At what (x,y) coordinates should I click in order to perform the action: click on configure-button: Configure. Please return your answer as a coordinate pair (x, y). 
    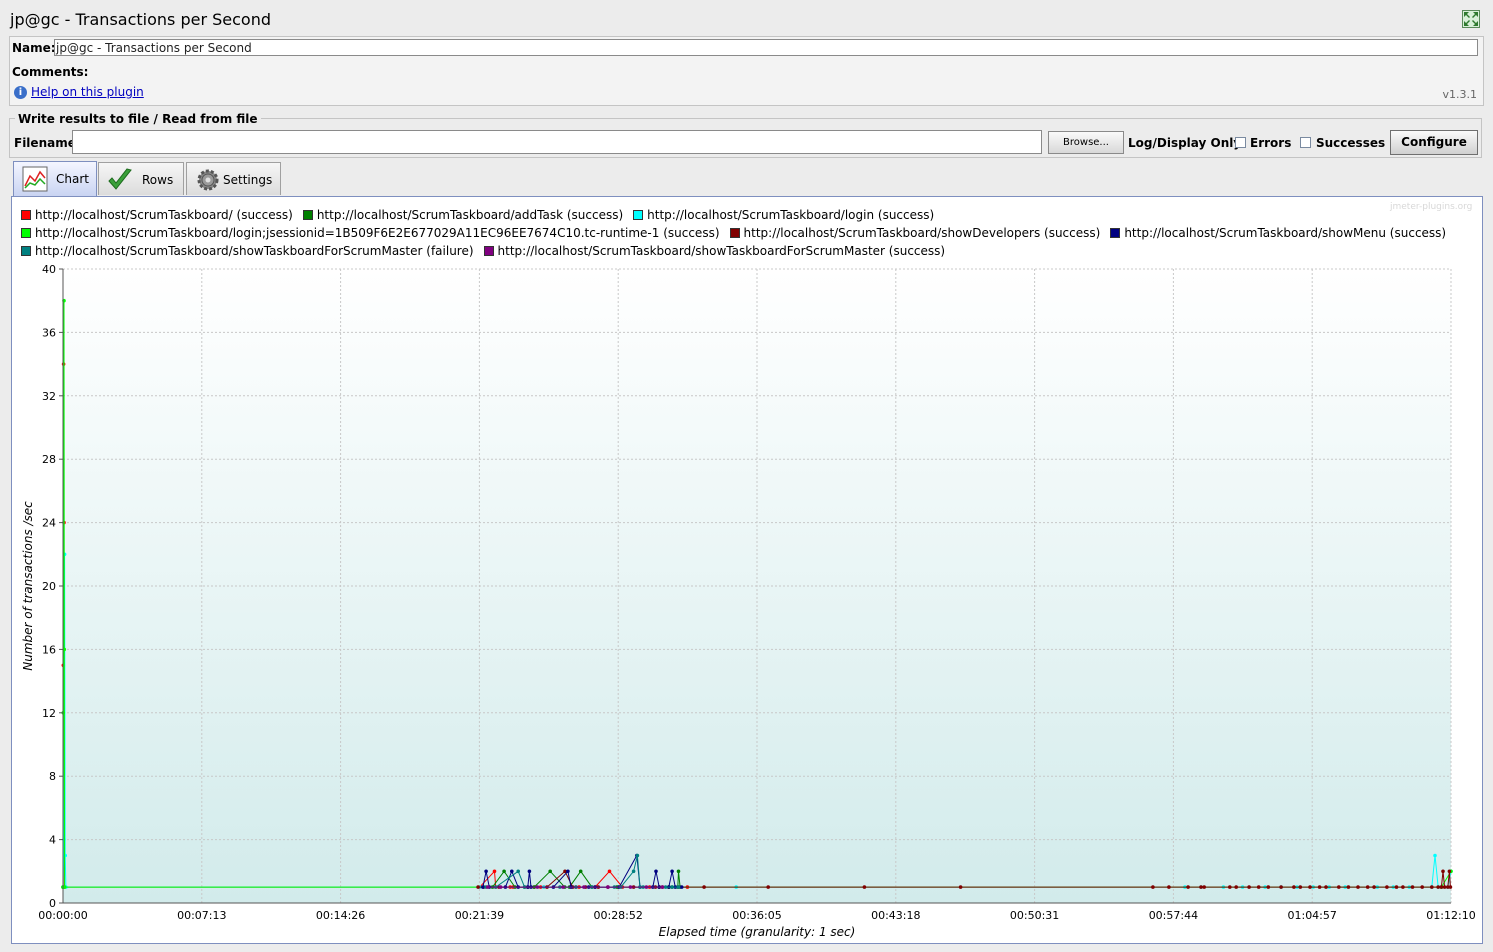
    Looking at the image, I should click on (1434, 142).